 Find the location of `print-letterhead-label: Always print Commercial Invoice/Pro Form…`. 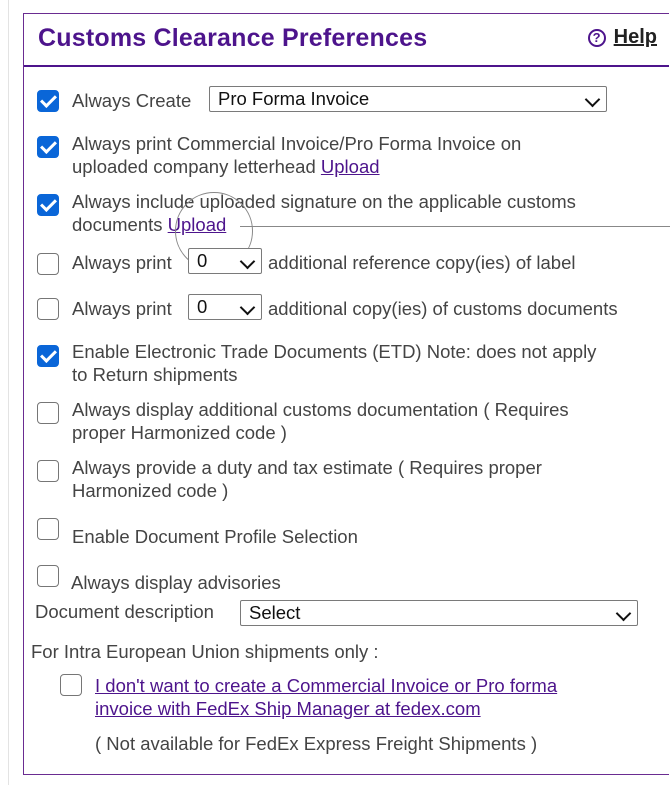

print-letterhead-label: Always print Commercial Invoice/Pro Form… is located at coordinates (296, 155).